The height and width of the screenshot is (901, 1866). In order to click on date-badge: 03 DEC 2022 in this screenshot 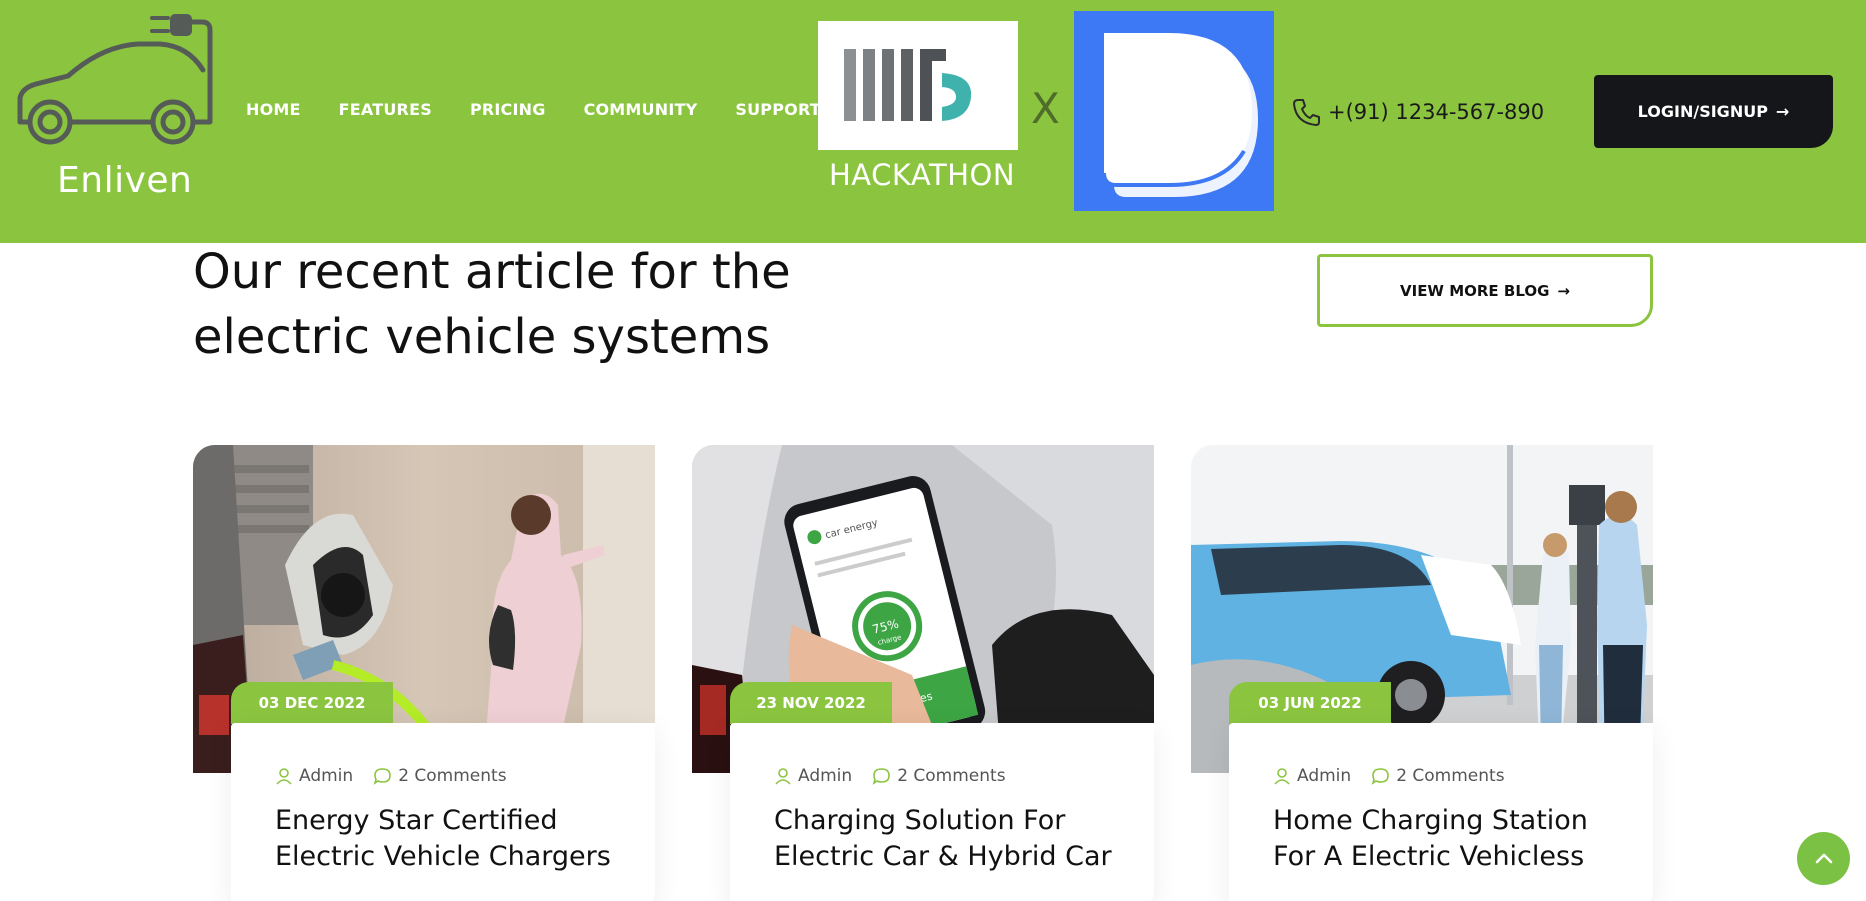, I will do `click(312, 703)`.